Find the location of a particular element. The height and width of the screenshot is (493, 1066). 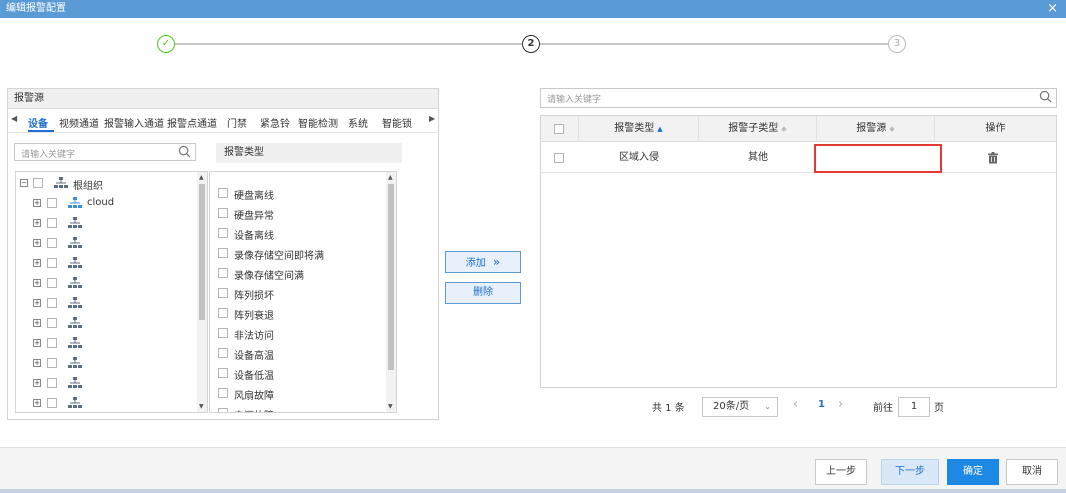

trash-icon is located at coordinates (993, 158).